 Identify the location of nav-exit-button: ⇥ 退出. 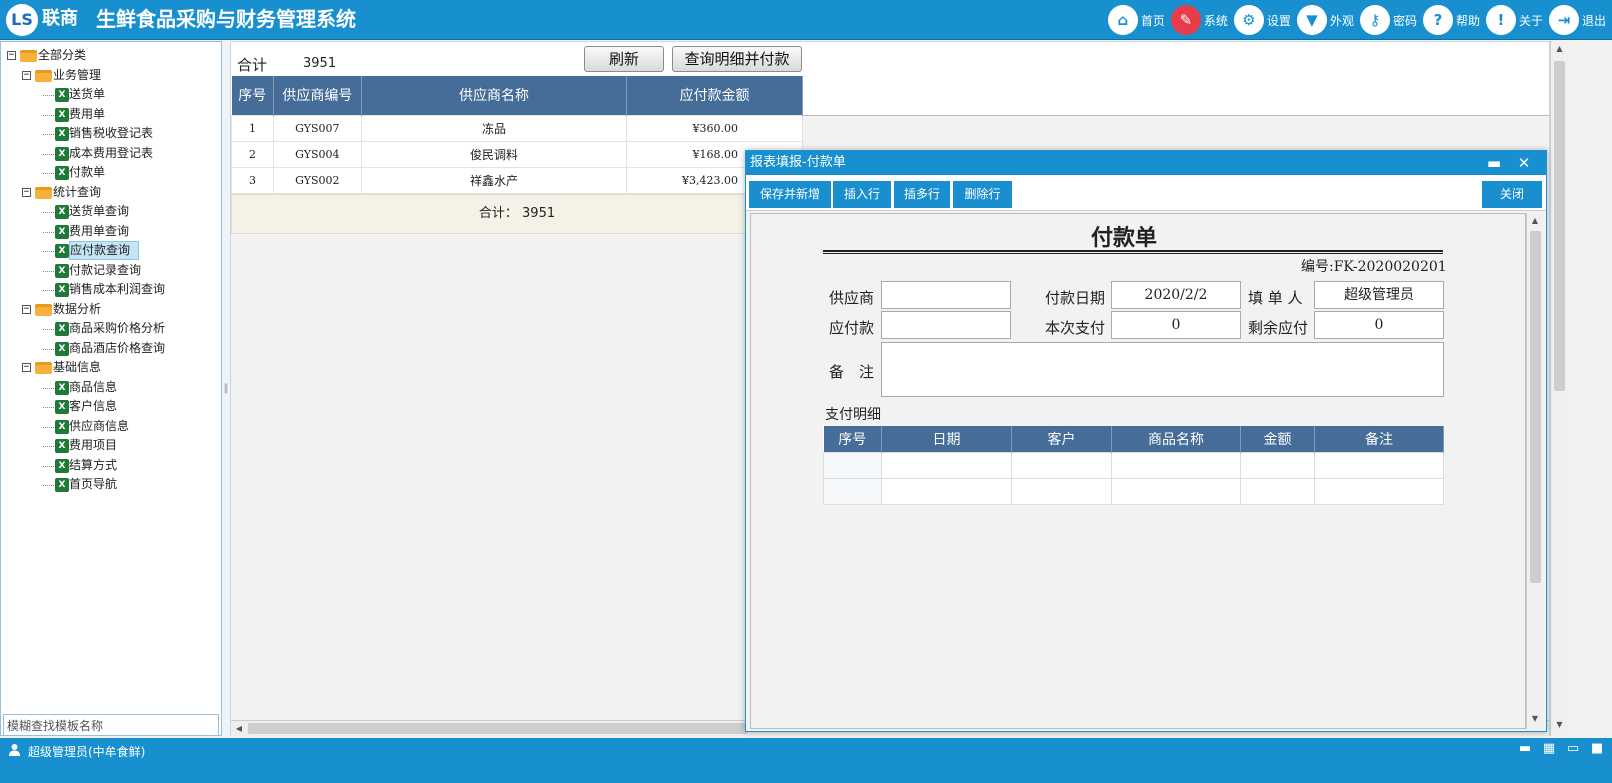
(1577, 20).